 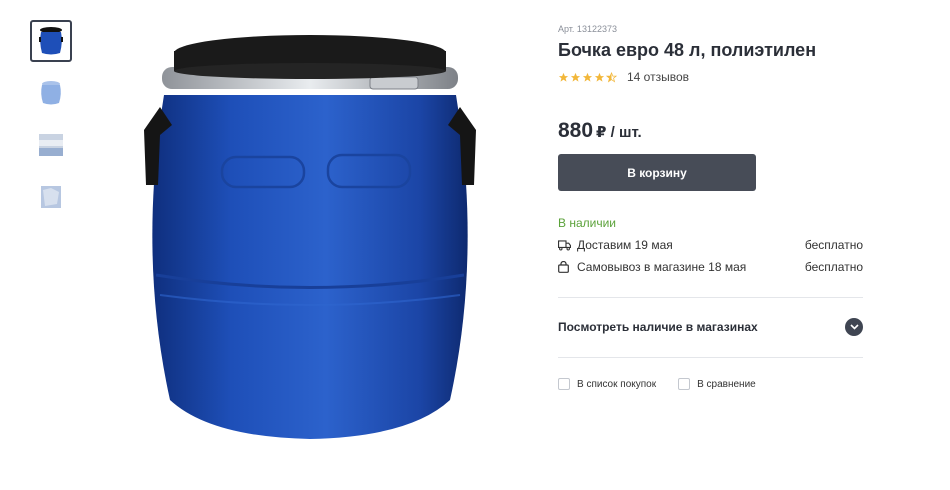 I want to click on rating-stars, so click(x=587, y=77).